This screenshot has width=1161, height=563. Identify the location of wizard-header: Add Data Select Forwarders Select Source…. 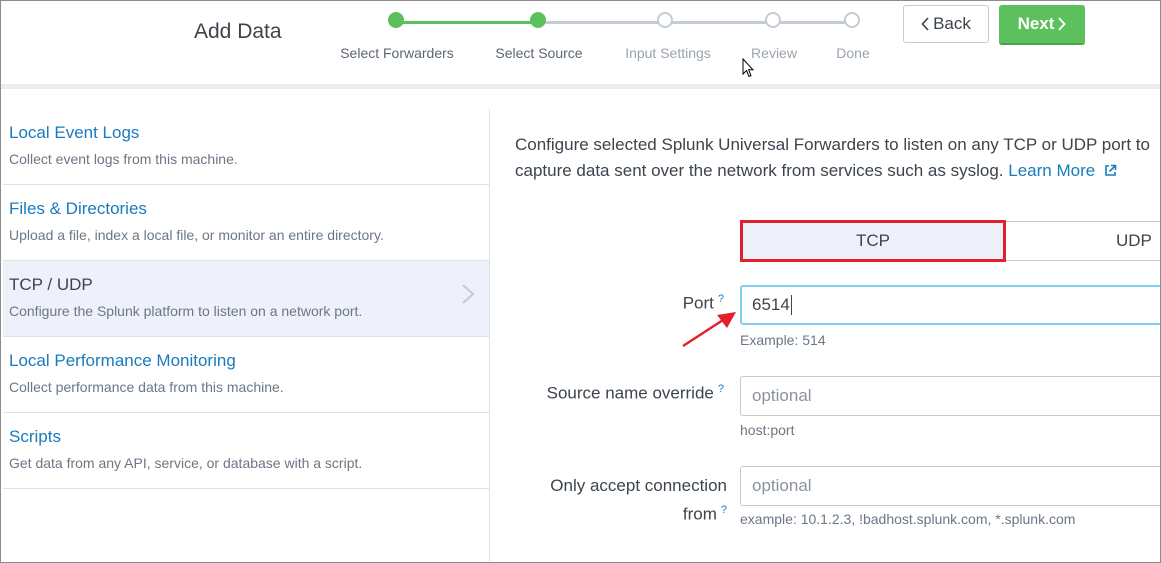
(580, 42).